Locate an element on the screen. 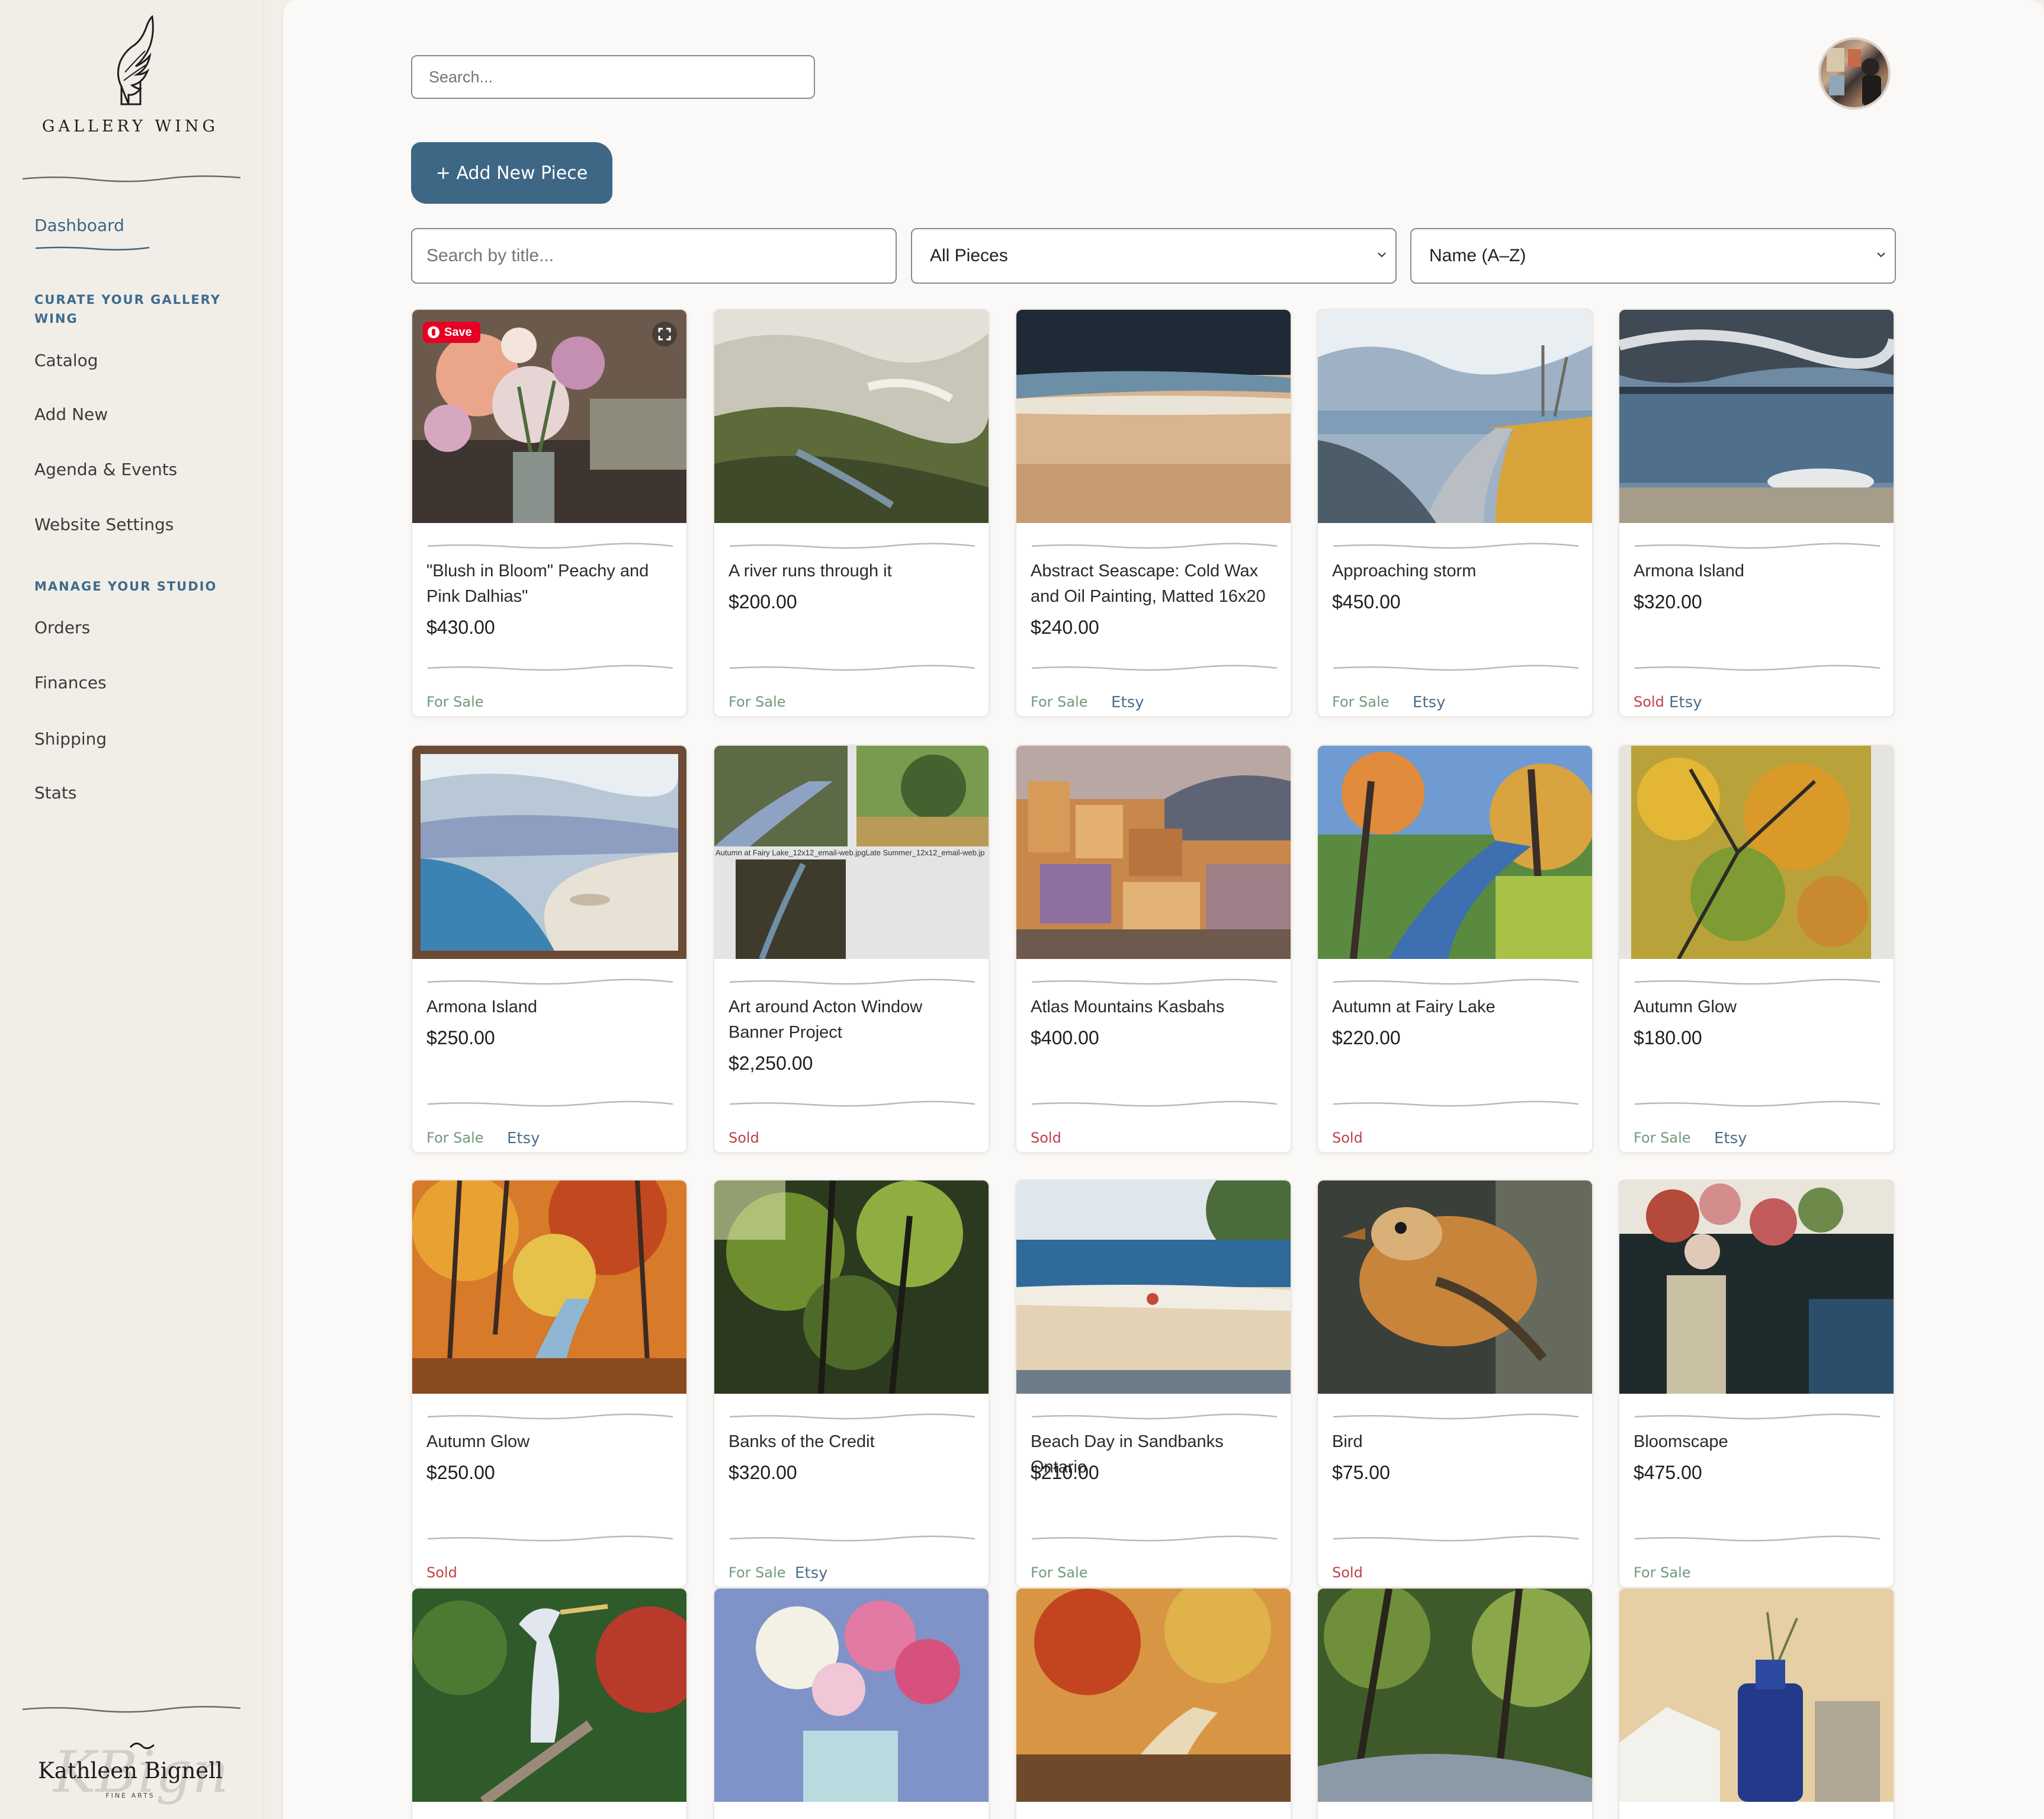 This screenshot has width=2044, height=1819. status-filter-select: All Pieces is located at coordinates (1154, 256).